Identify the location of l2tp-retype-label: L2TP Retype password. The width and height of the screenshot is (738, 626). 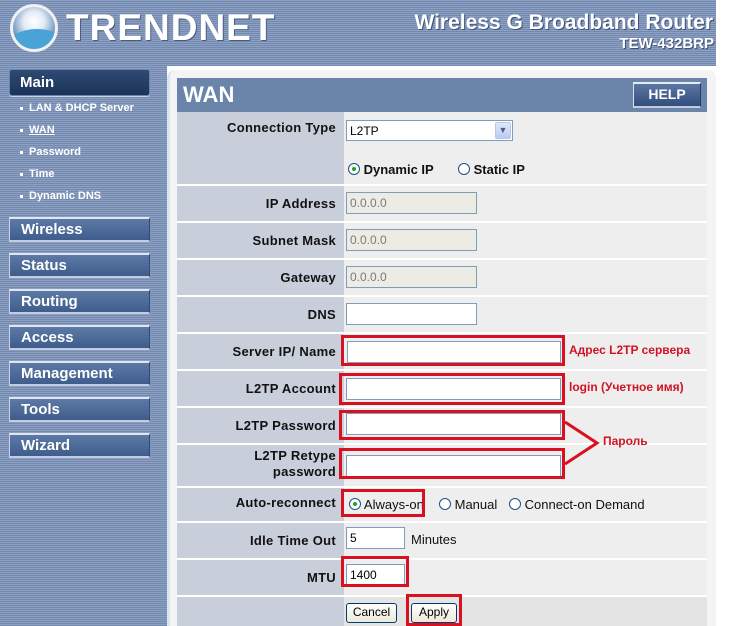
(260, 465).